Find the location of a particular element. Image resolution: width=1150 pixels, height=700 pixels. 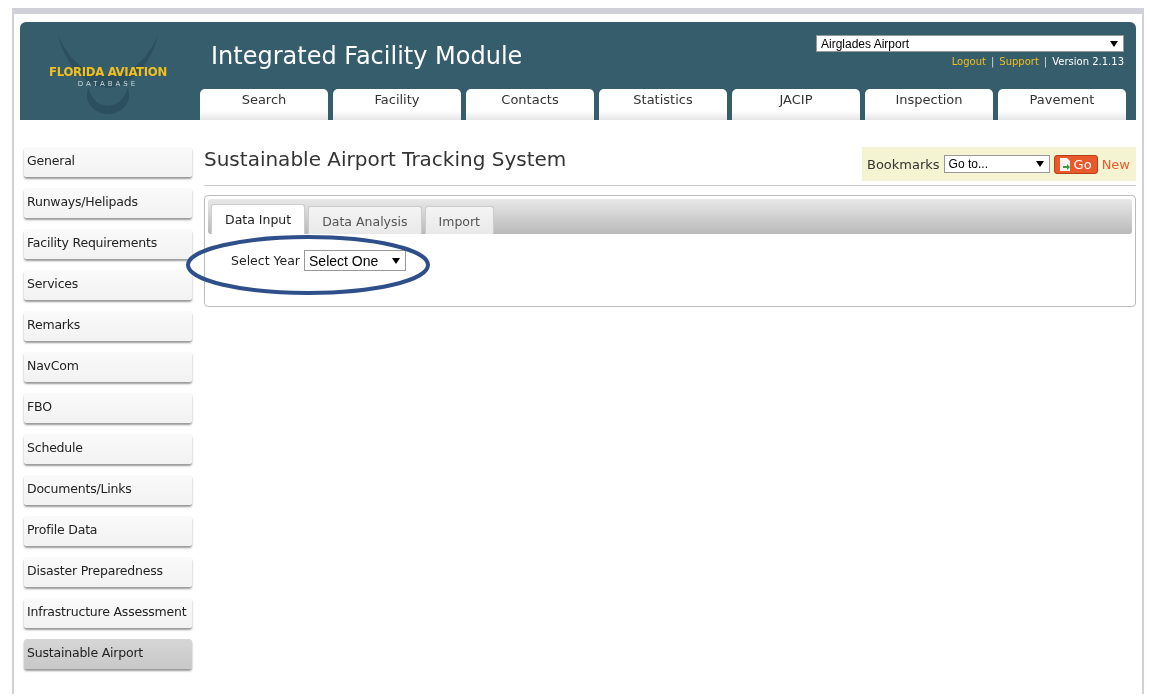

go-button: Go is located at coordinates (1075, 164).